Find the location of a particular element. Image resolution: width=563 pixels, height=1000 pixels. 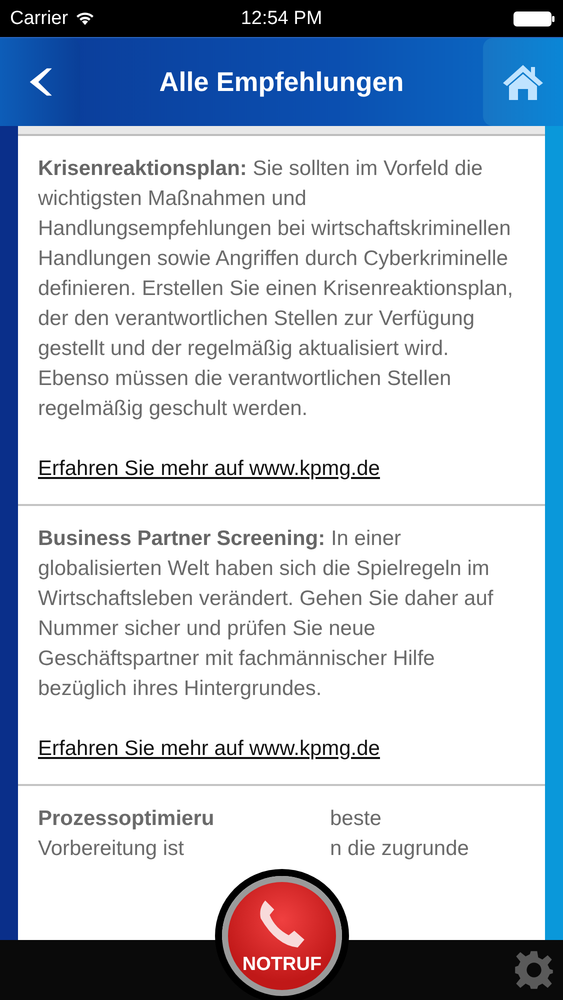

recommendation-text: Prozessoptimieru is located at coordinates (127, 819).